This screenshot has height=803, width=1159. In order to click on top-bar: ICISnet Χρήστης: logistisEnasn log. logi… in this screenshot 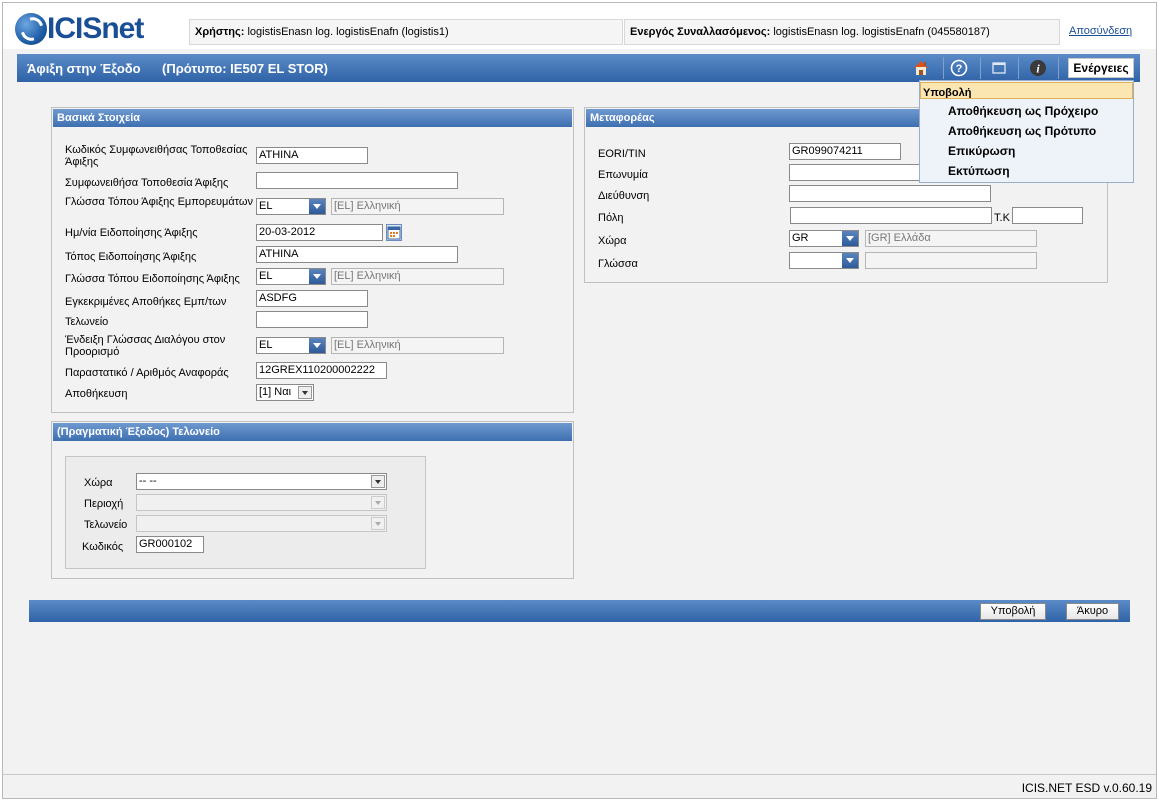, I will do `click(579, 26)`.